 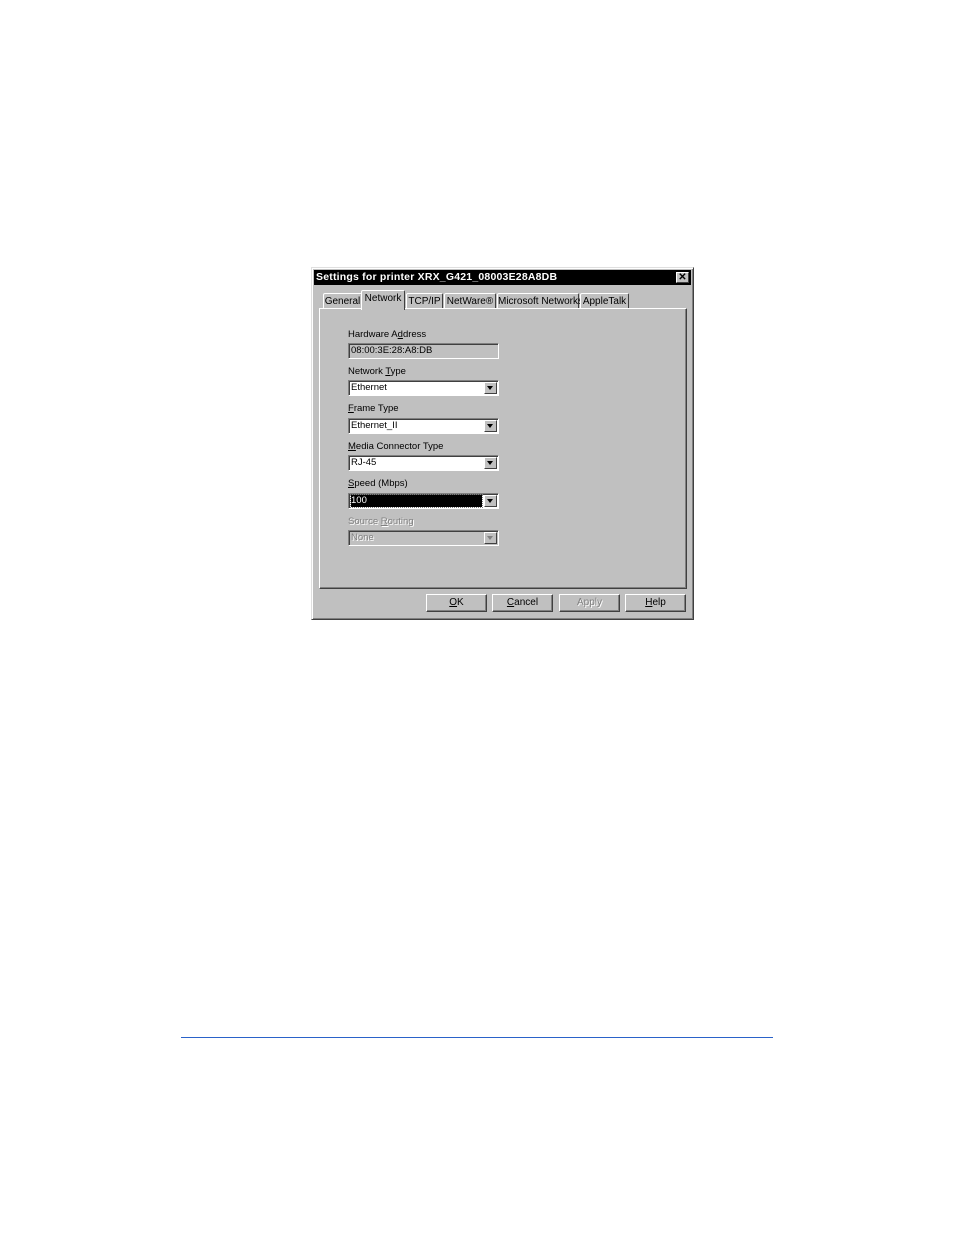 I want to click on frame-type-value: Ethernet_II, so click(x=374, y=425).